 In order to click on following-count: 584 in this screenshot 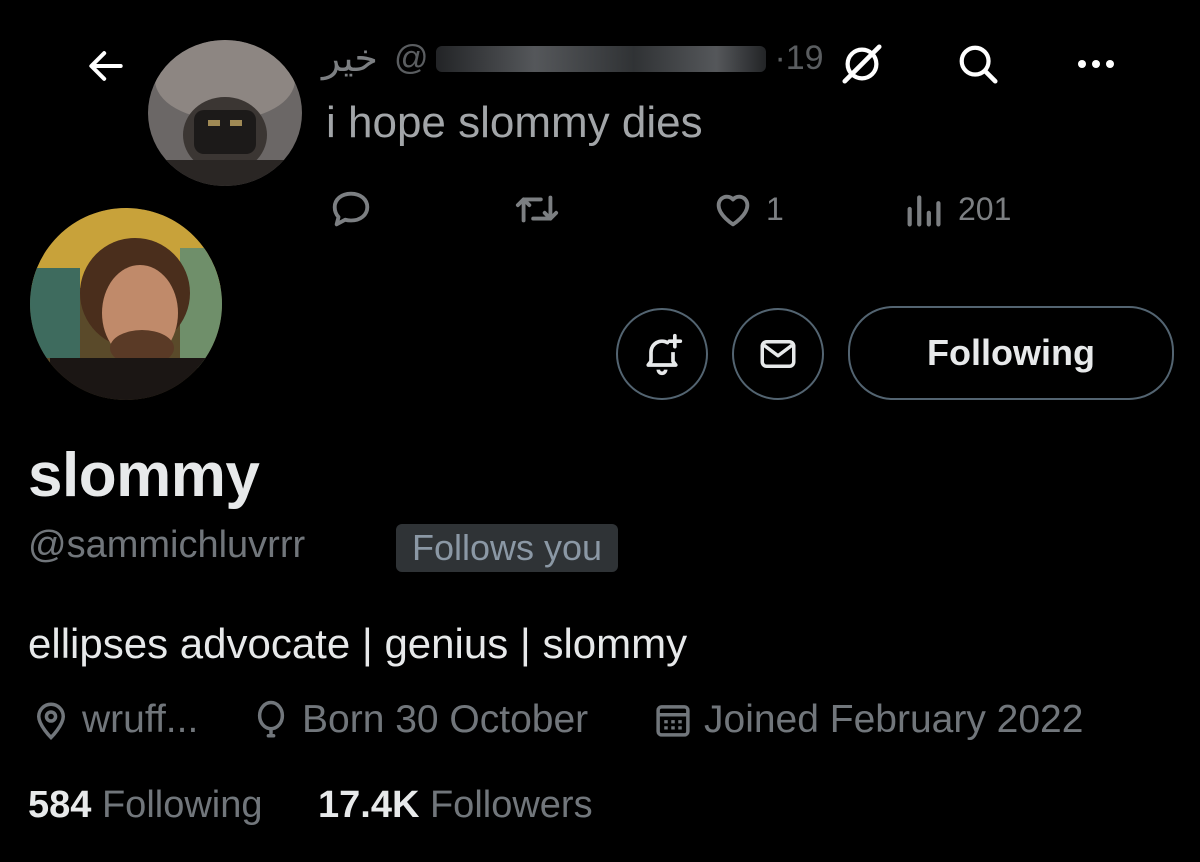, I will do `click(60, 805)`.